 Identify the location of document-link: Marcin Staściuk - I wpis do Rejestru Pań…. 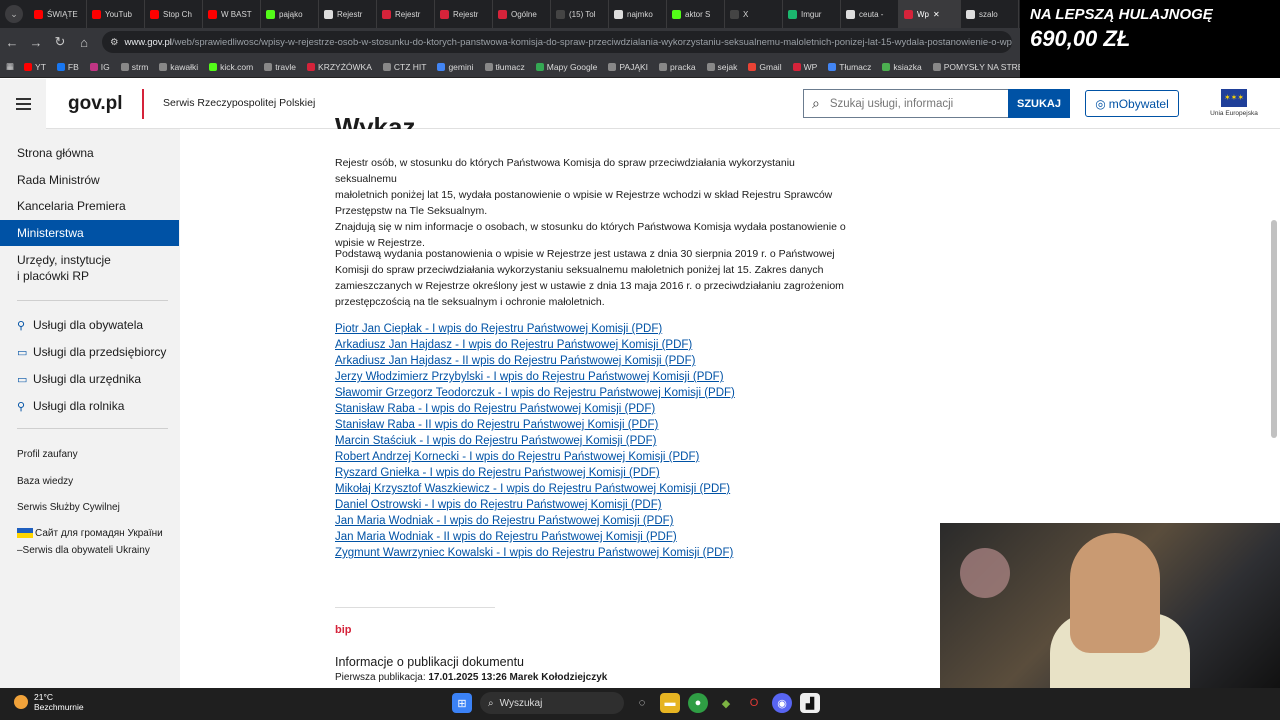
(535, 441).